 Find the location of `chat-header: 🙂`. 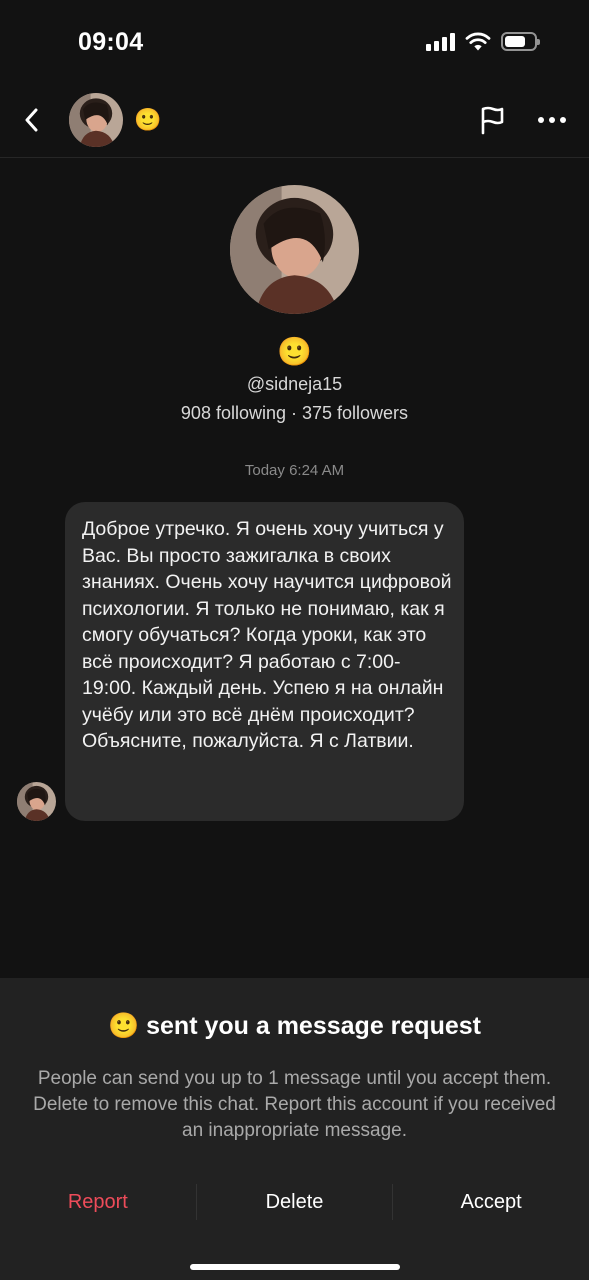

chat-header: 🙂 is located at coordinates (294, 123).